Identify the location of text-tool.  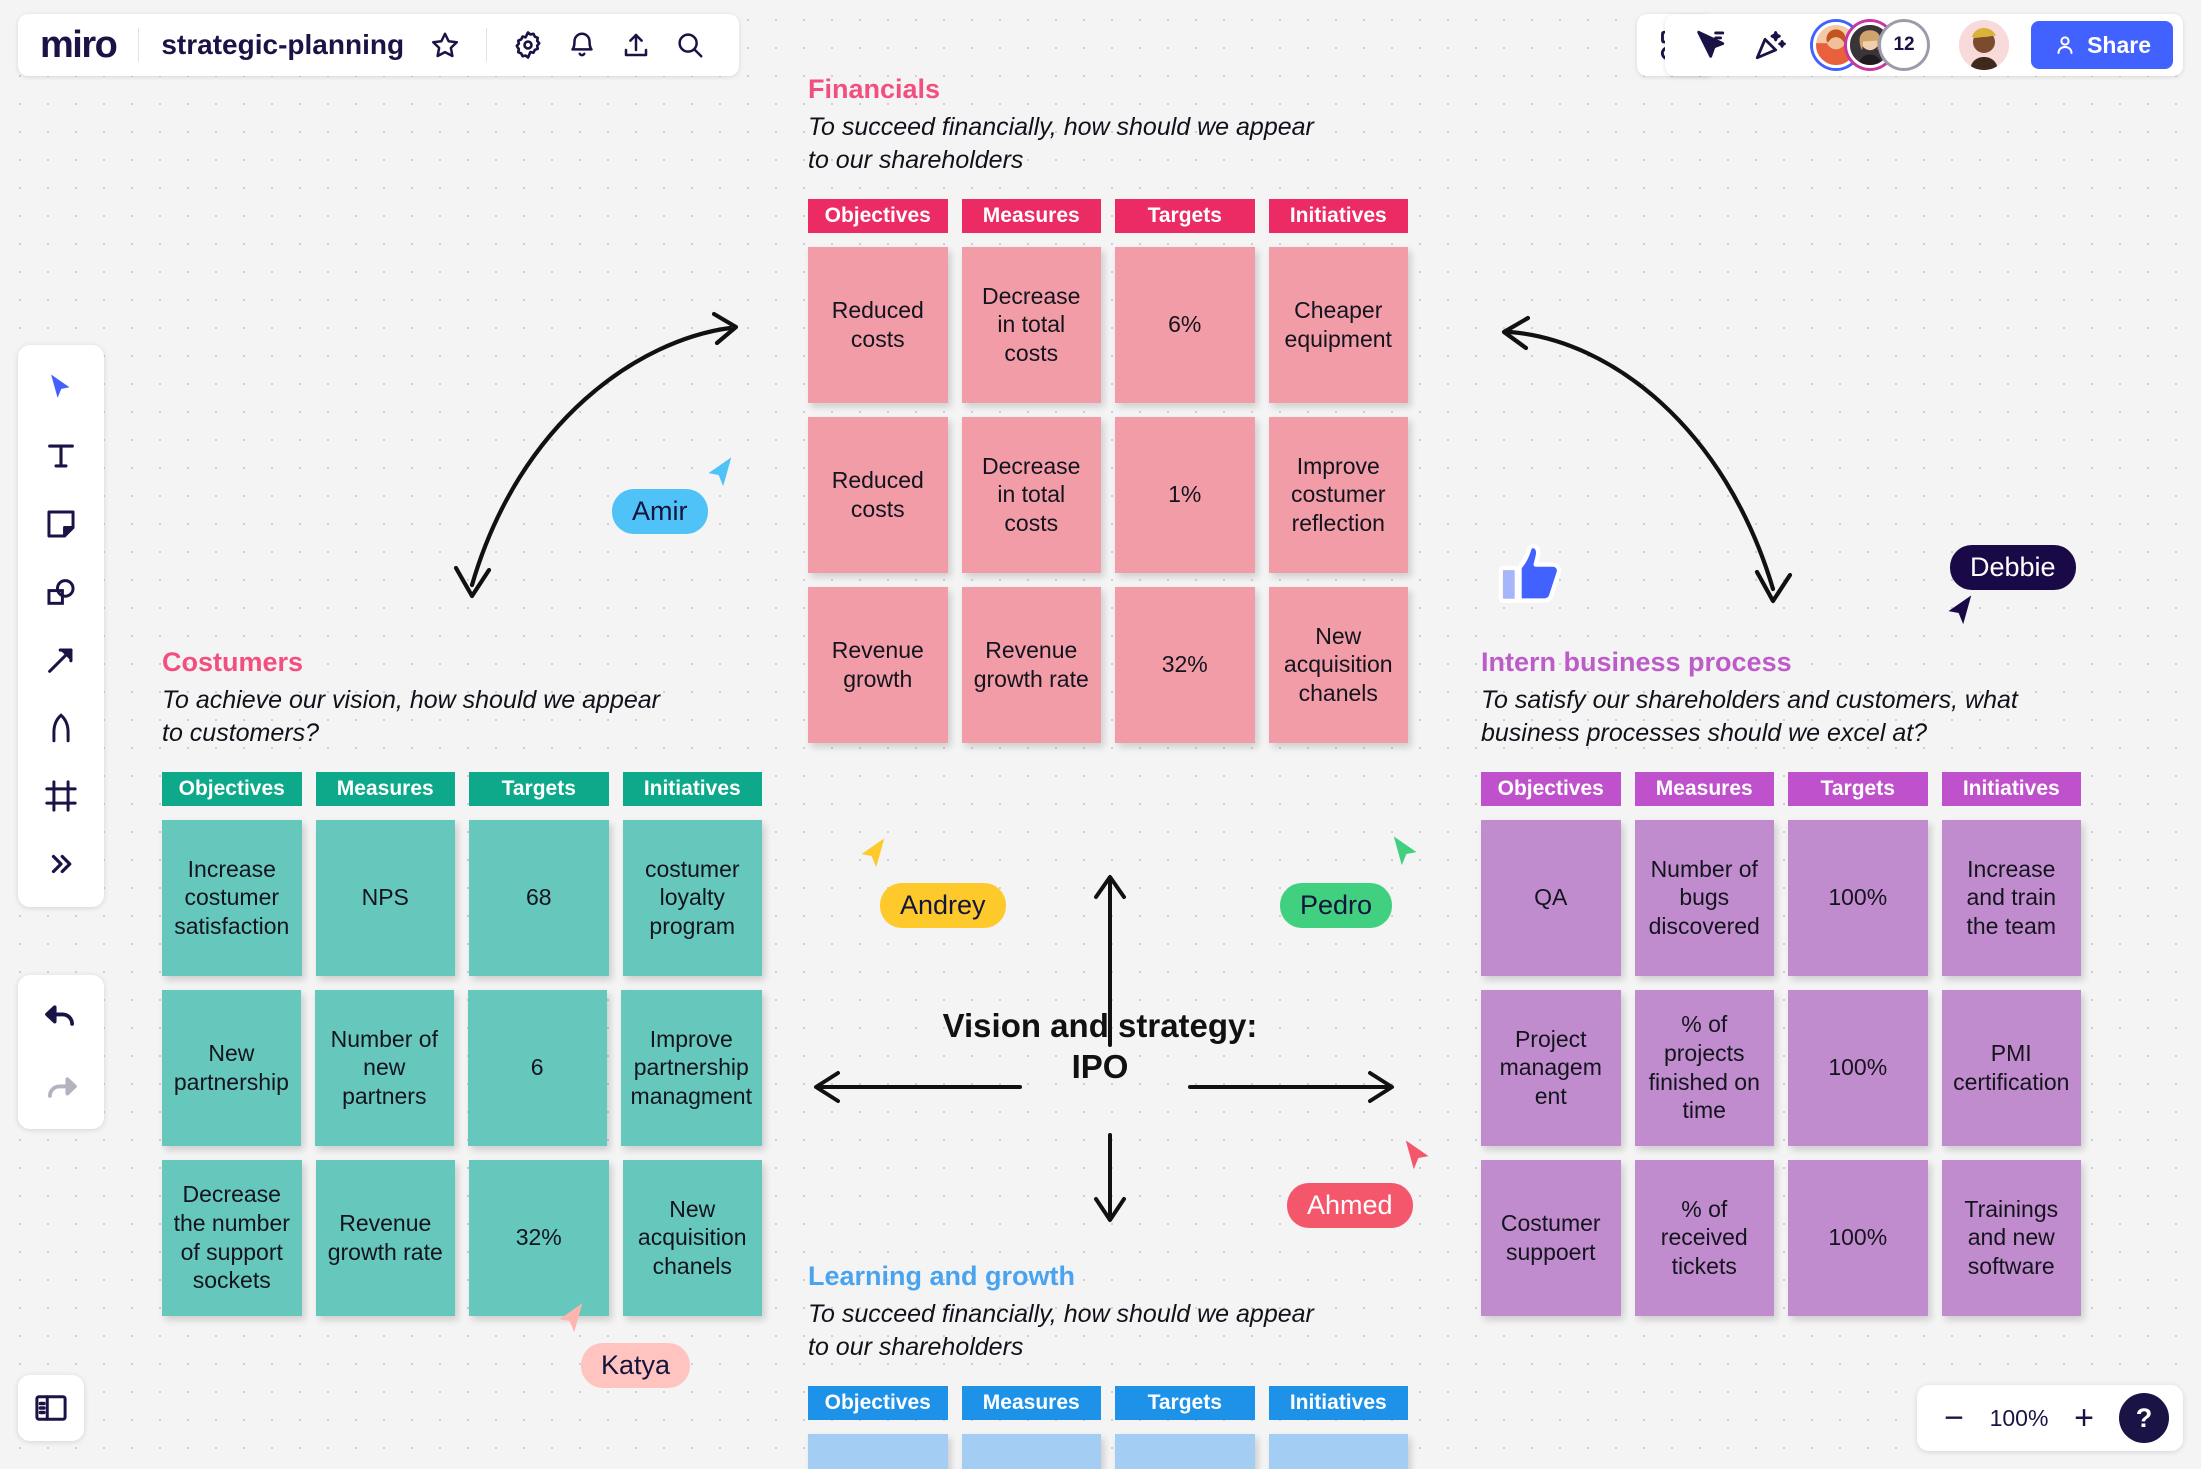
(61, 456).